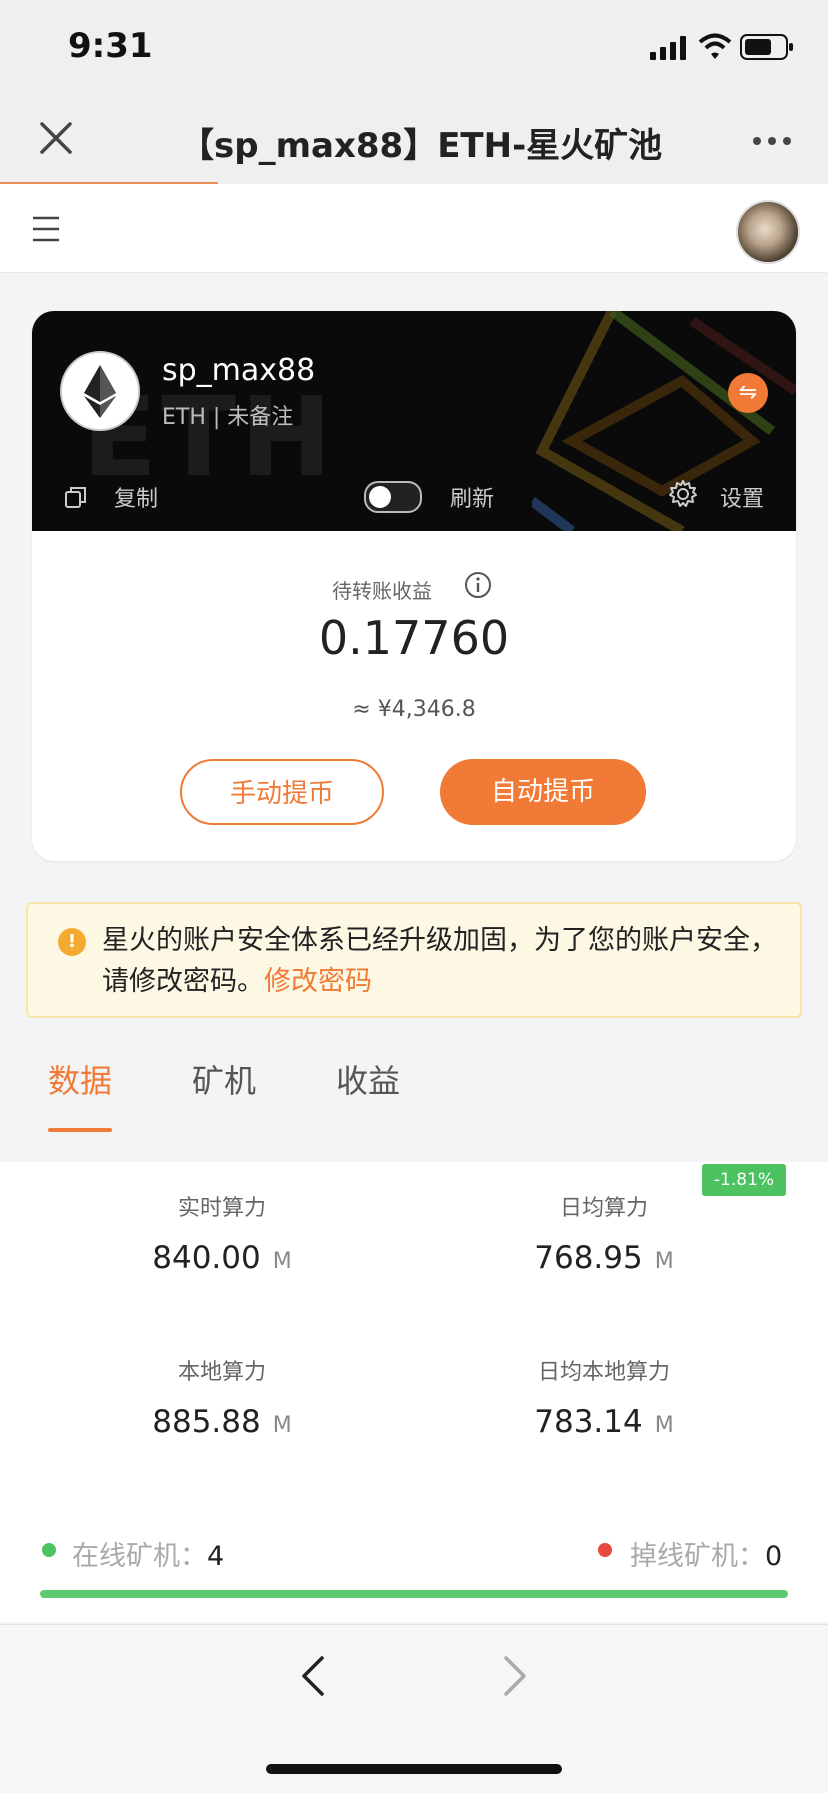 This screenshot has width=828, height=1793. Describe the element at coordinates (414, 709) in the screenshot. I see `pending-amount-cny: ≈ ¥4,346.8` at that location.